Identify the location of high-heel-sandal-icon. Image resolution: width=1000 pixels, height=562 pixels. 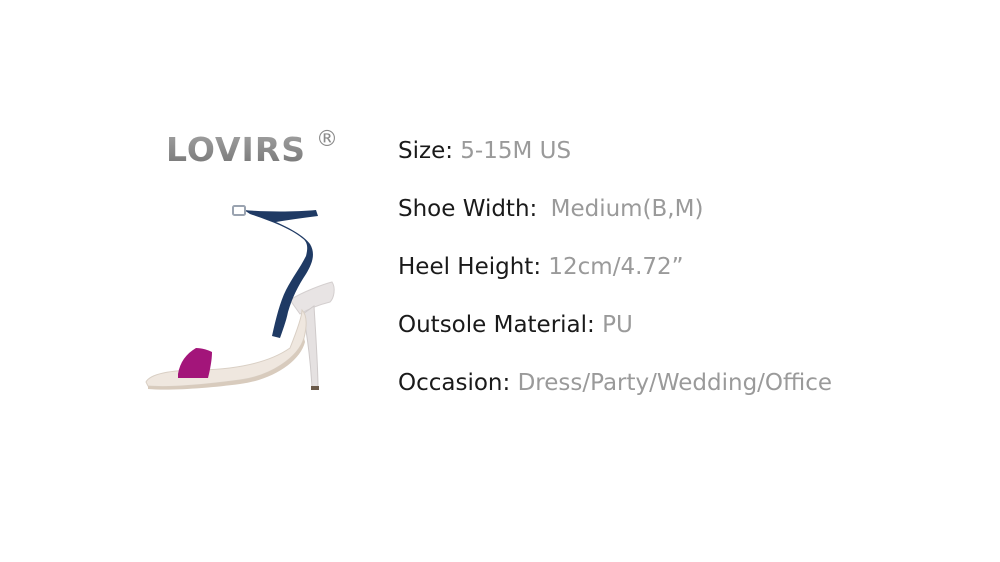
(240, 298).